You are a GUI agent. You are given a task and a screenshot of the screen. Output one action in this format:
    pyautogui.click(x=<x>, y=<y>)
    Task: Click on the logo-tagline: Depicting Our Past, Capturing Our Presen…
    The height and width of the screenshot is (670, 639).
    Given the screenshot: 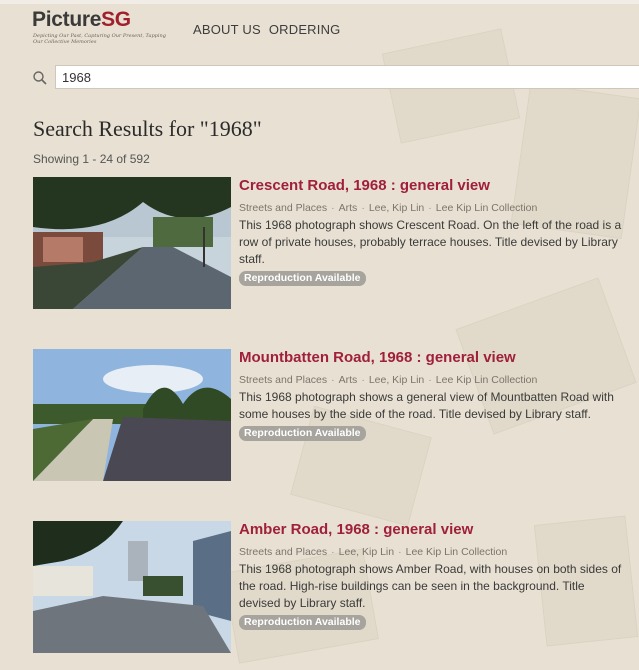 What is the action you would take?
    pyautogui.click(x=99, y=39)
    